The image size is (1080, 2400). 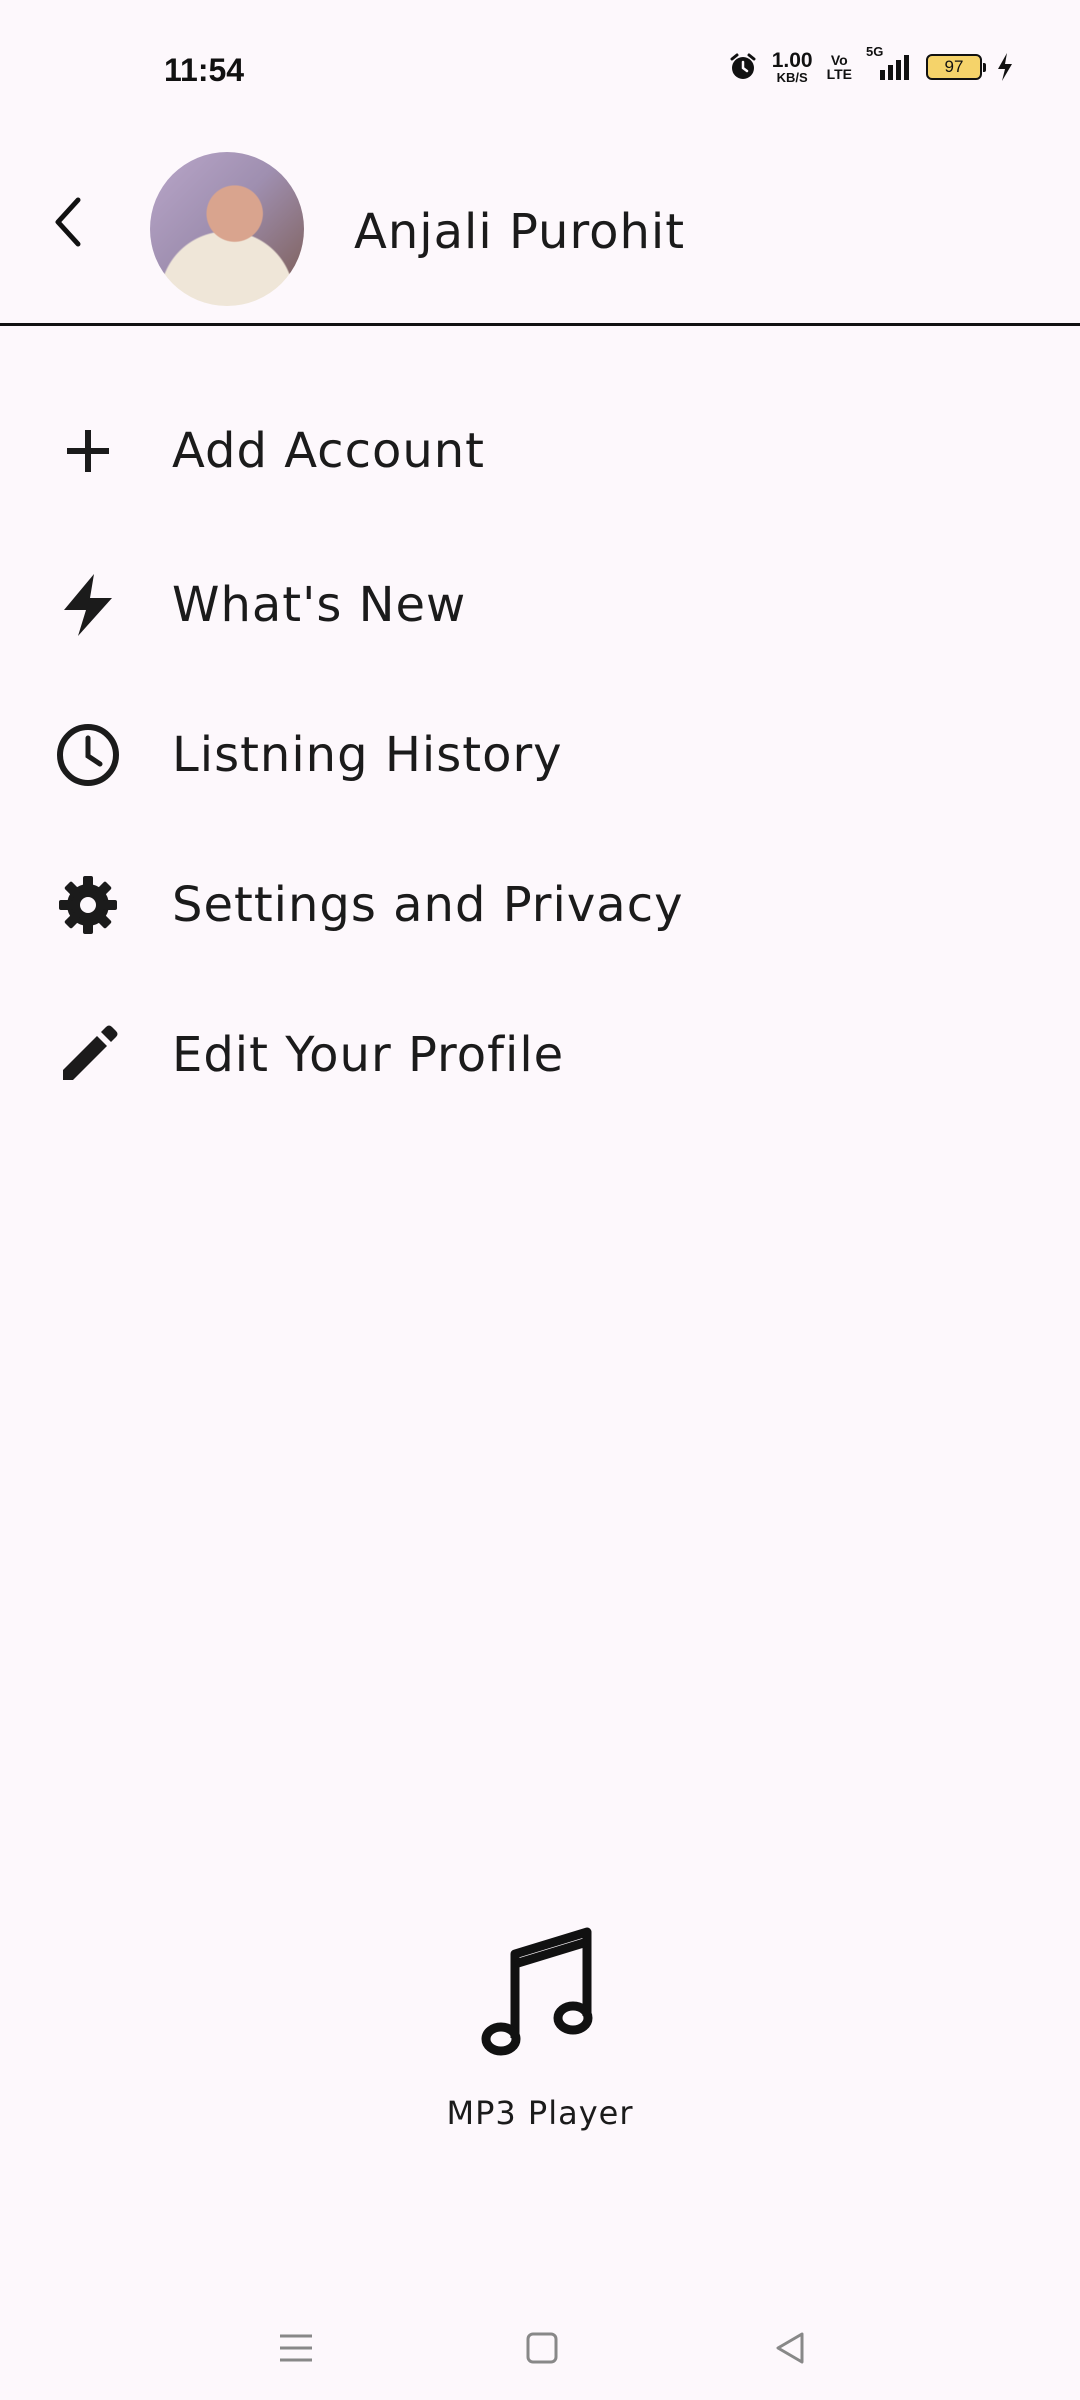 I want to click on volte-top: Vo, so click(x=839, y=60).